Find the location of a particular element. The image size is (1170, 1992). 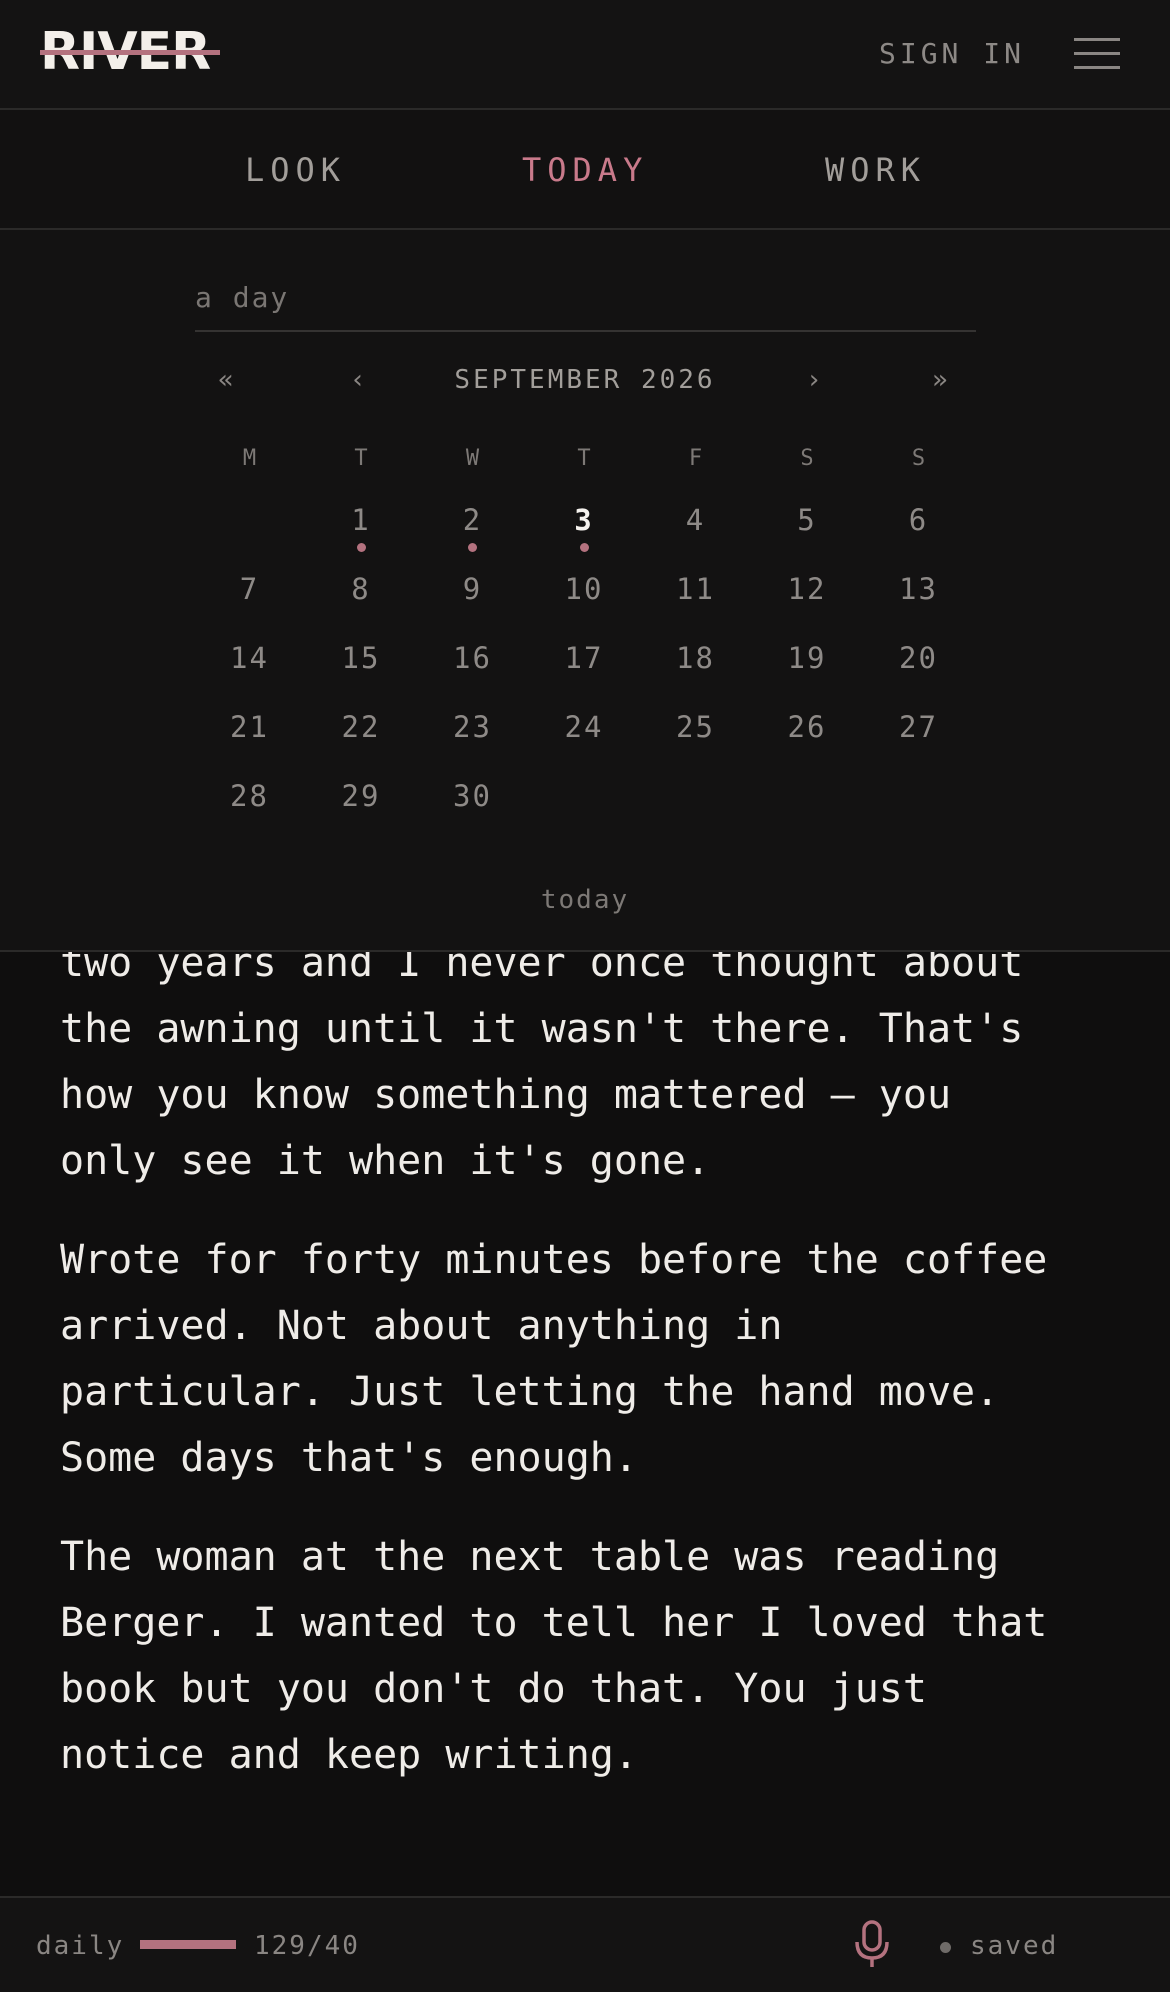

calendar-day: 20 is located at coordinates (918, 672).